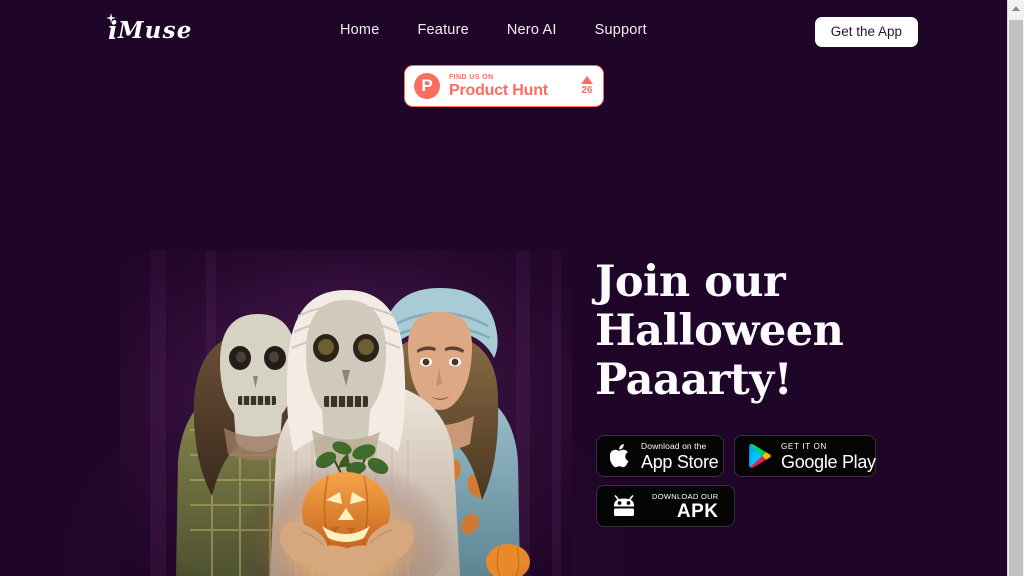 The image size is (1024, 576). I want to click on product-hunt-logo-icon: P, so click(427, 86).